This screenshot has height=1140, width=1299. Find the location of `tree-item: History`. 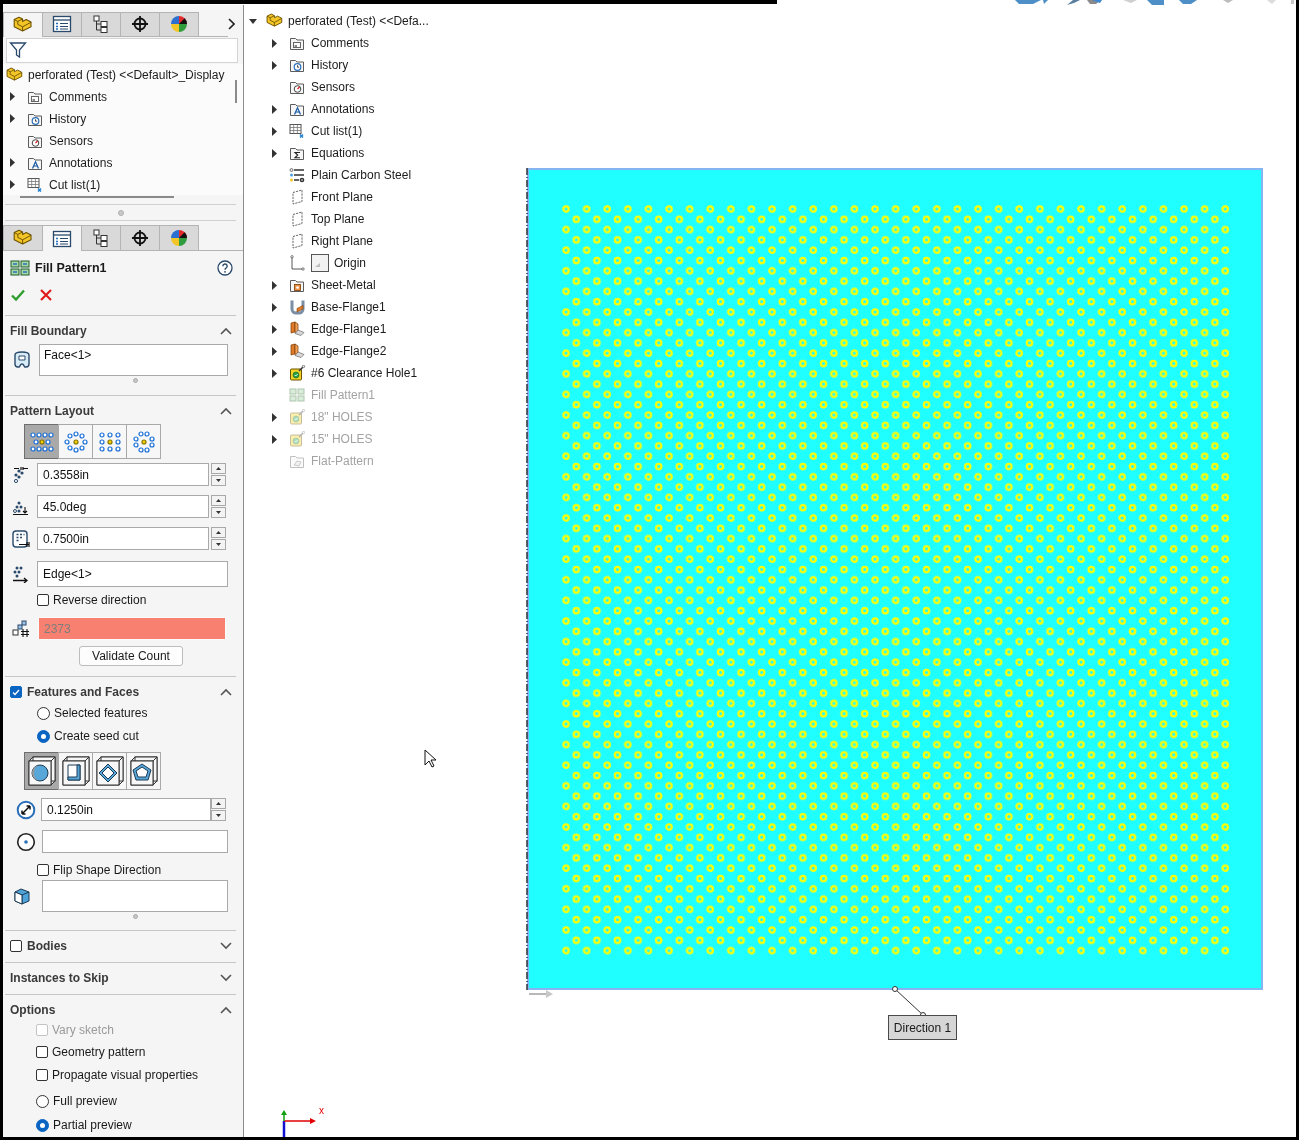

tree-item: History is located at coordinates (330, 65).